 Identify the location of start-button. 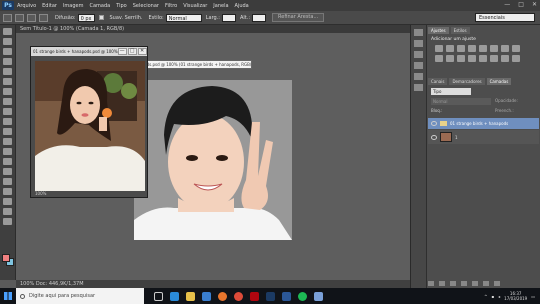
(8, 296).